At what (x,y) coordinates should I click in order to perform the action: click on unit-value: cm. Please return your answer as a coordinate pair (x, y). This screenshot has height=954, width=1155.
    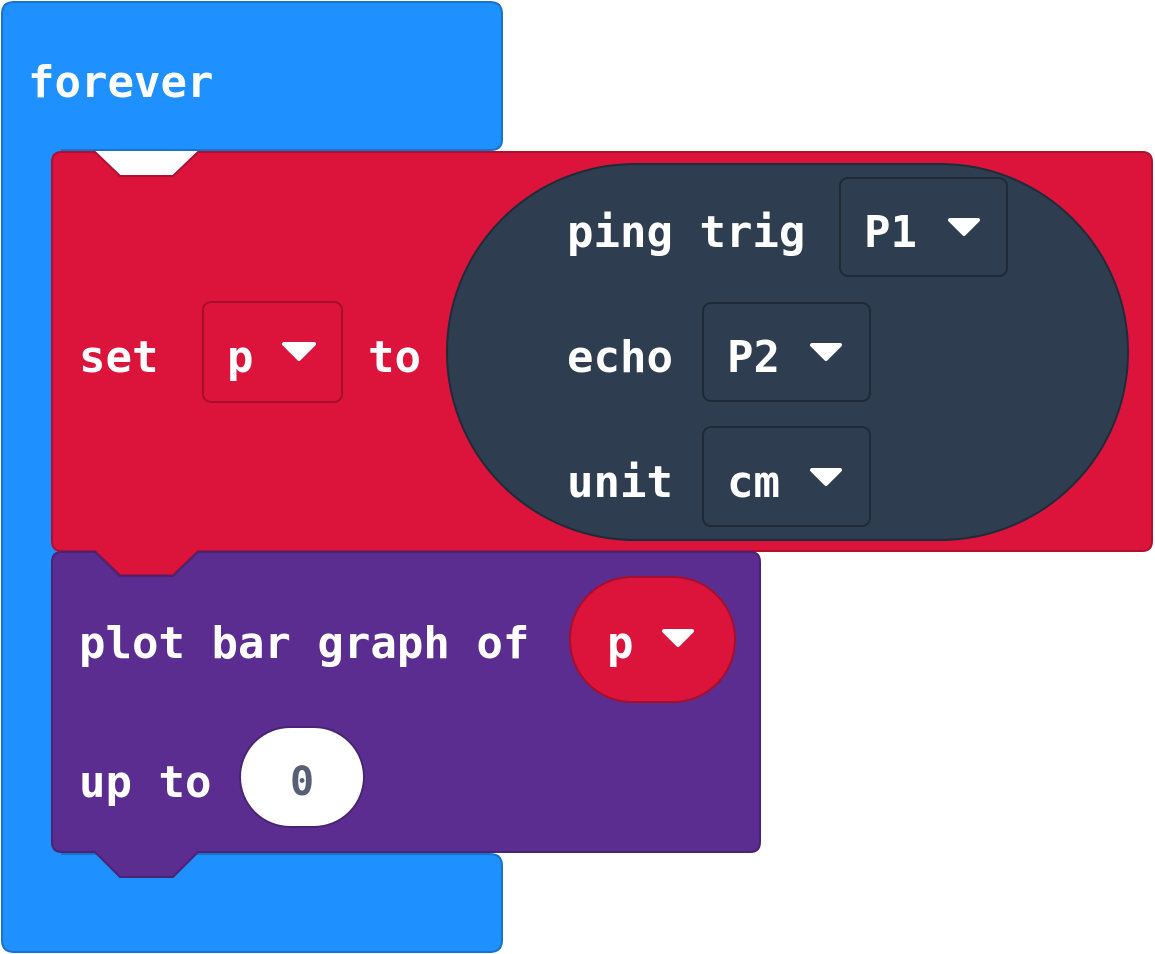
    Looking at the image, I should click on (753, 482).